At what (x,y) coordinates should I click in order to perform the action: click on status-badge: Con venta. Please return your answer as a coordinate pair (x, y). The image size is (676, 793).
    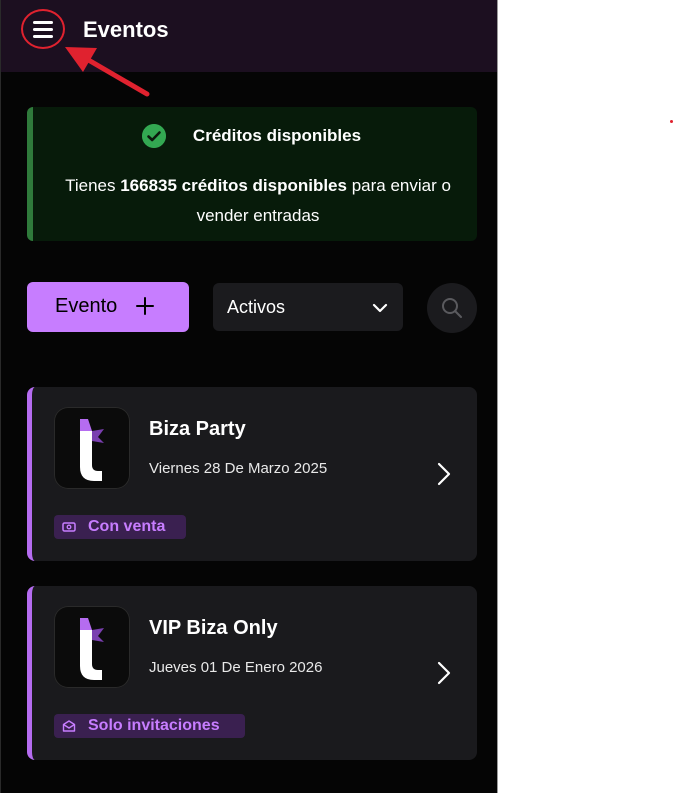
    Looking at the image, I should click on (120, 527).